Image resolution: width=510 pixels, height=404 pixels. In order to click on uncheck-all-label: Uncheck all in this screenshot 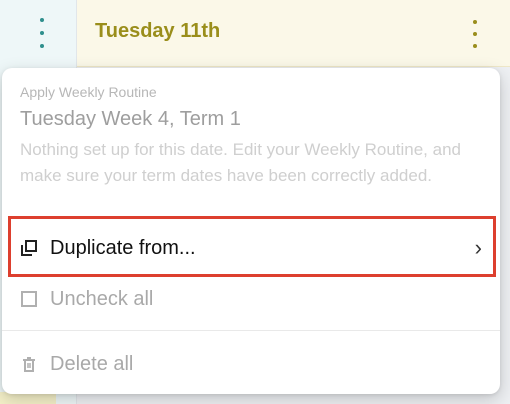, I will do `click(102, 298)`.